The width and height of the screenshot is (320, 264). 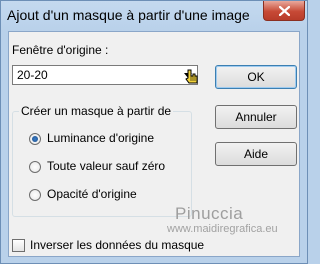 I want to click on radio-opacity, so click(x=35, y=195).